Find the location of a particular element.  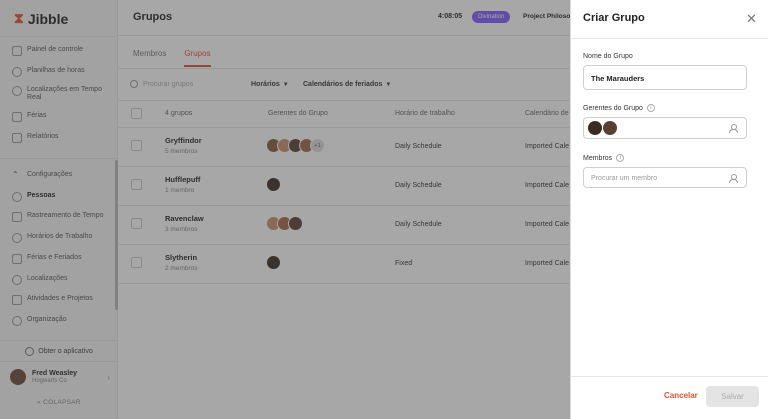

group-name-label-text: Nome do Grupo is located at coordinates (608, 56).